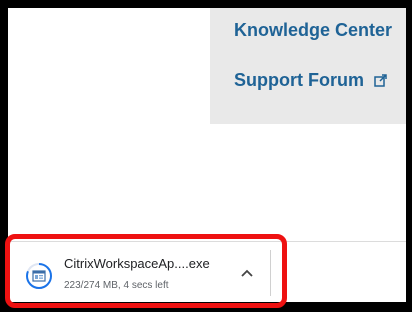 The width and height of the screenshot is (412, 312). I want to click on support-forum-link: Support Forum, so click(310, 80).